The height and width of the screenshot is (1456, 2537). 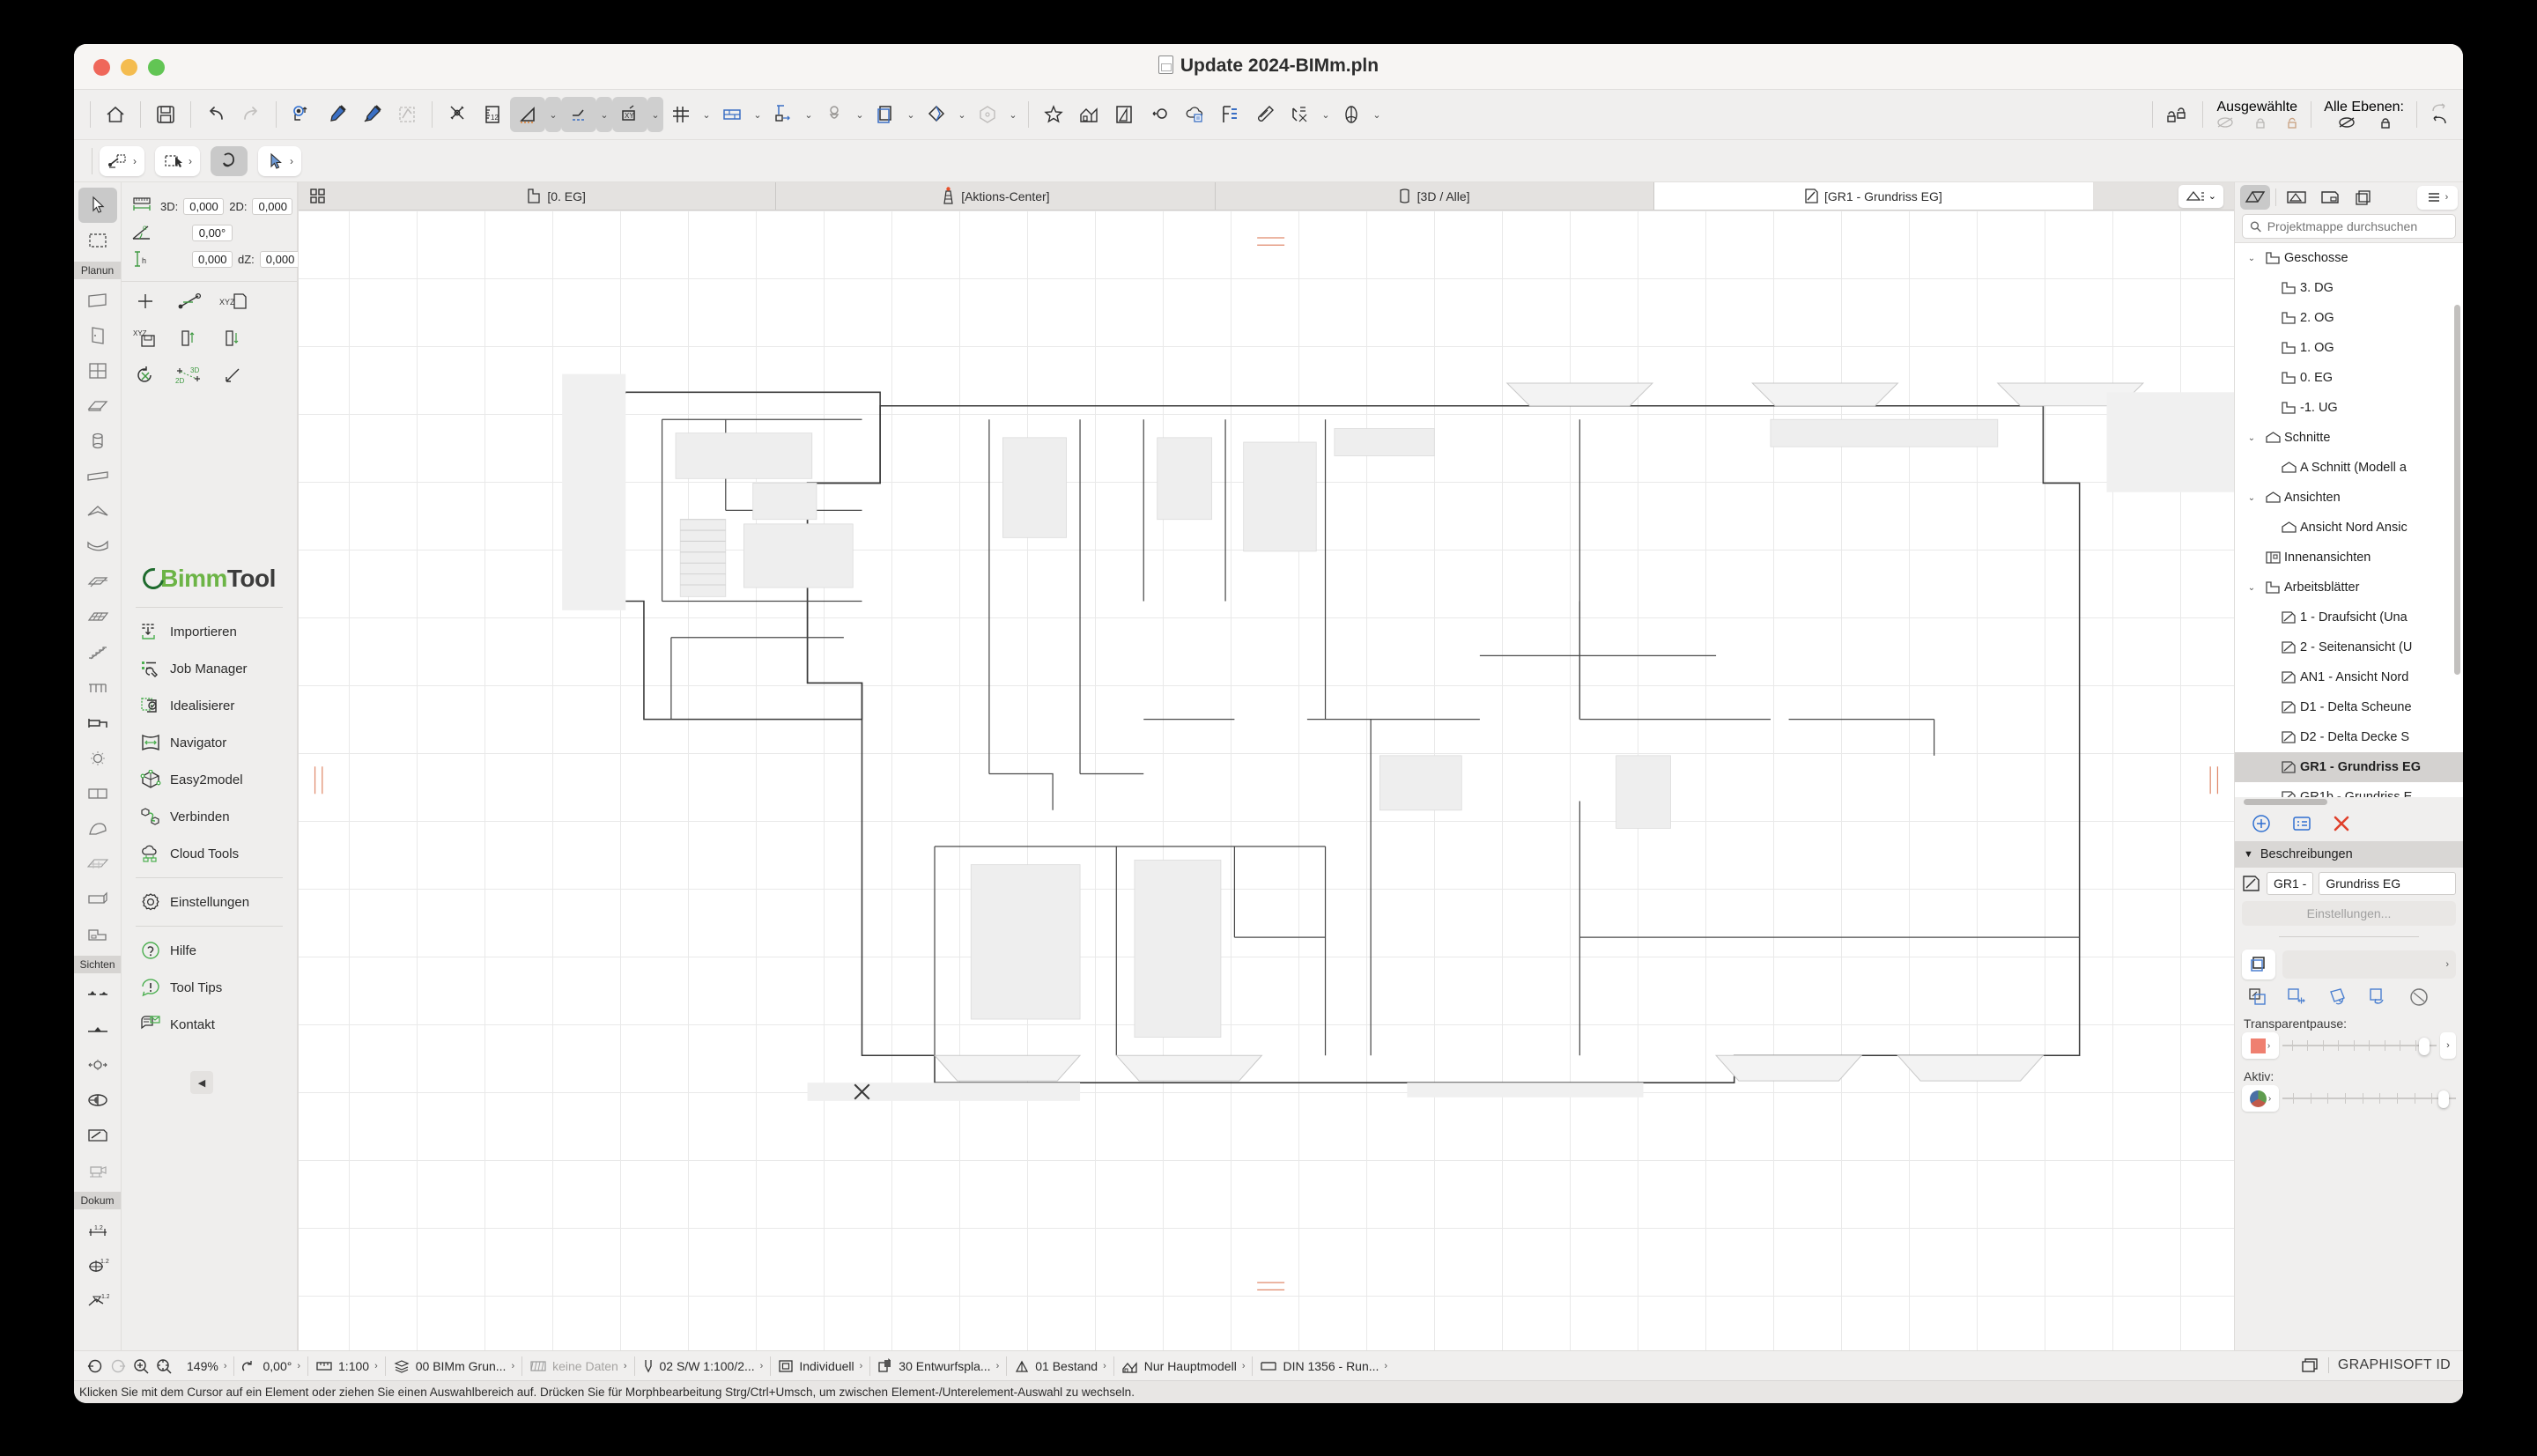 I want to click on snap-guide-icon, so click(x=230, y=160).